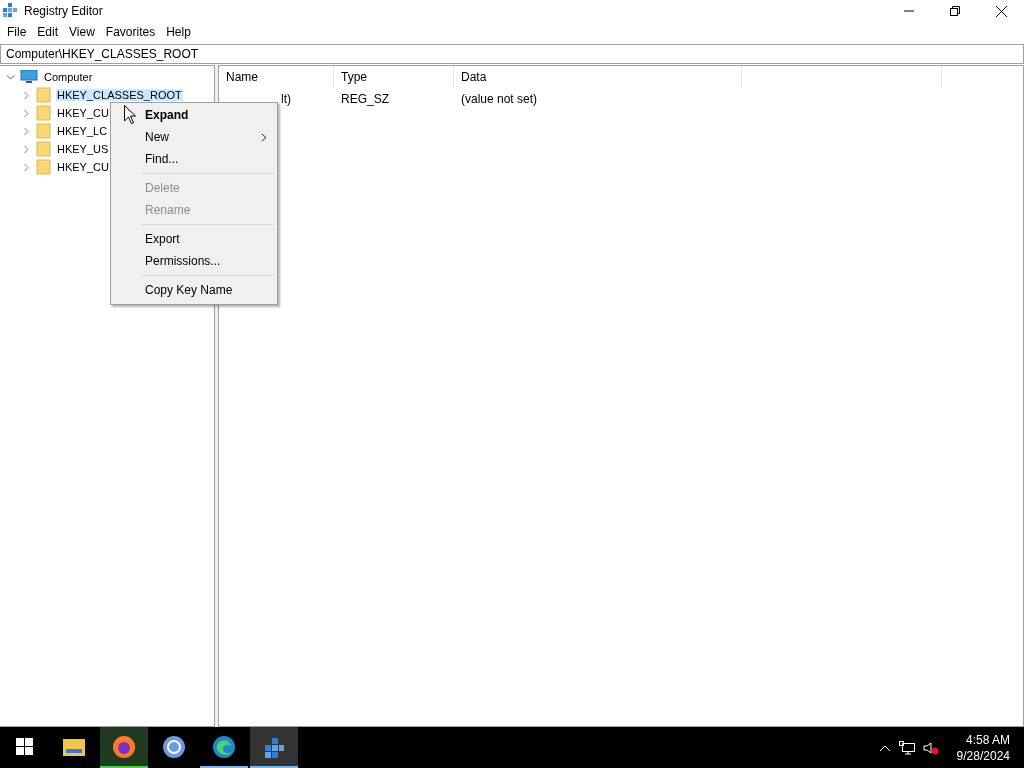 This screenshot has width=1024, height=768. Describe the element at coordinates (63, 11) in the screenshot. I see `window-title: Registry Editor` at that location.